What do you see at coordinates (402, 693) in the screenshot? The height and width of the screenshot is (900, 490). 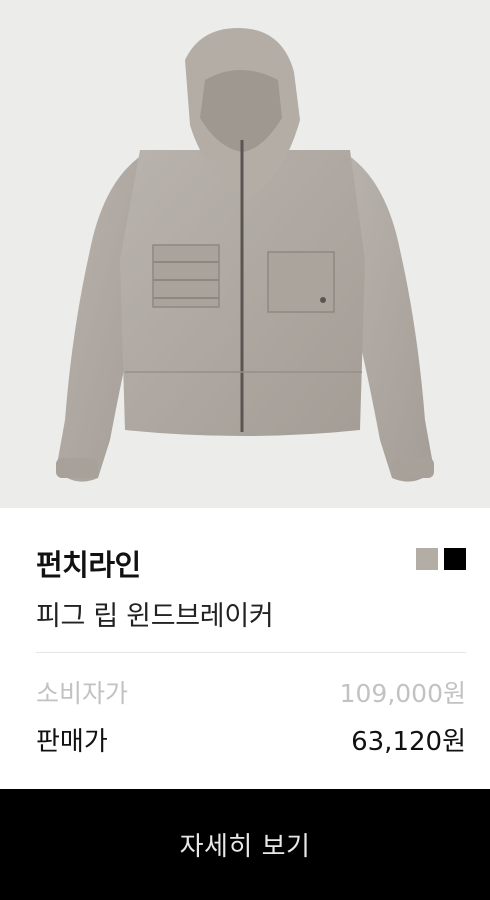 I see `retail-price-value: 109,000원` at bounding box center [402, 693].